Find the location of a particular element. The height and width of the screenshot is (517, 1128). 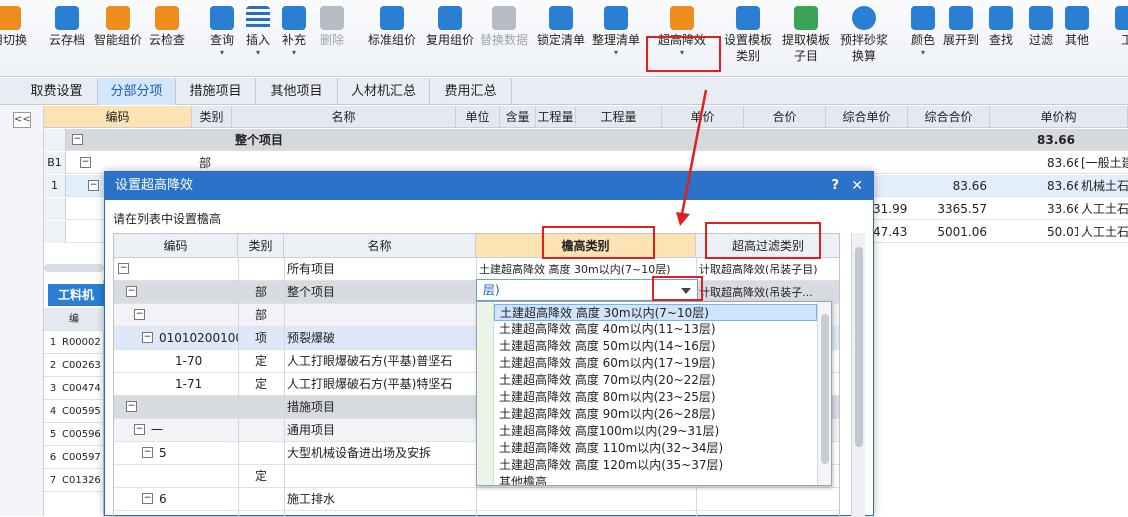

grid-header-10: 综合合价 is located at coordinates (949, 117).